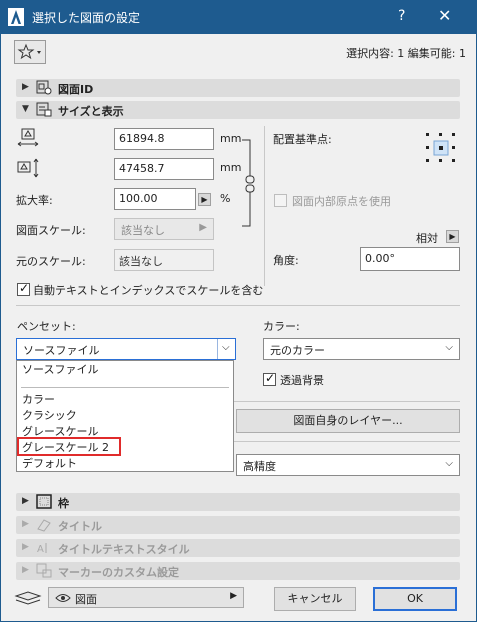  Describe the element at coordinates (38, 400) in the screenshot. I see `dropdown-item-color: カラー` at that location.